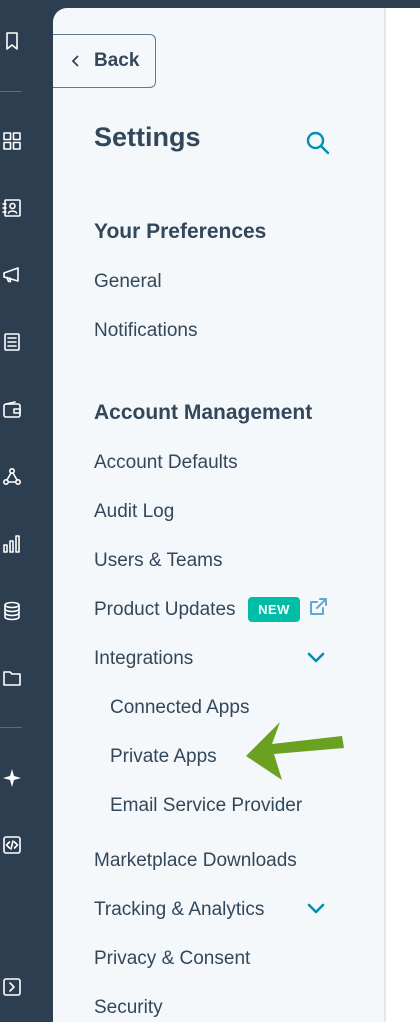  Describe the element at coordinates (12, 208) in the screenshot. I see `contacts-icon` at that location.